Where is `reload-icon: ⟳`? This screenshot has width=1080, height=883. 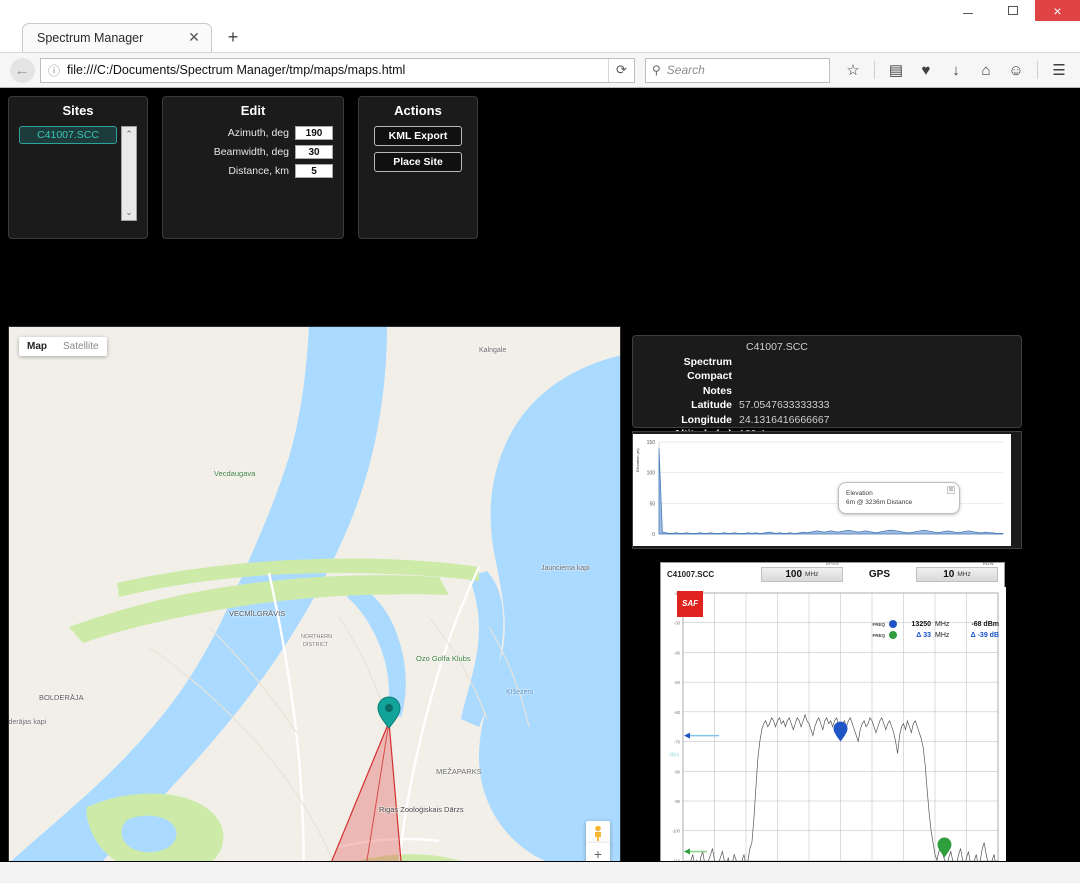 reload-icon: ⟳ is located at coordinates (621, 70).